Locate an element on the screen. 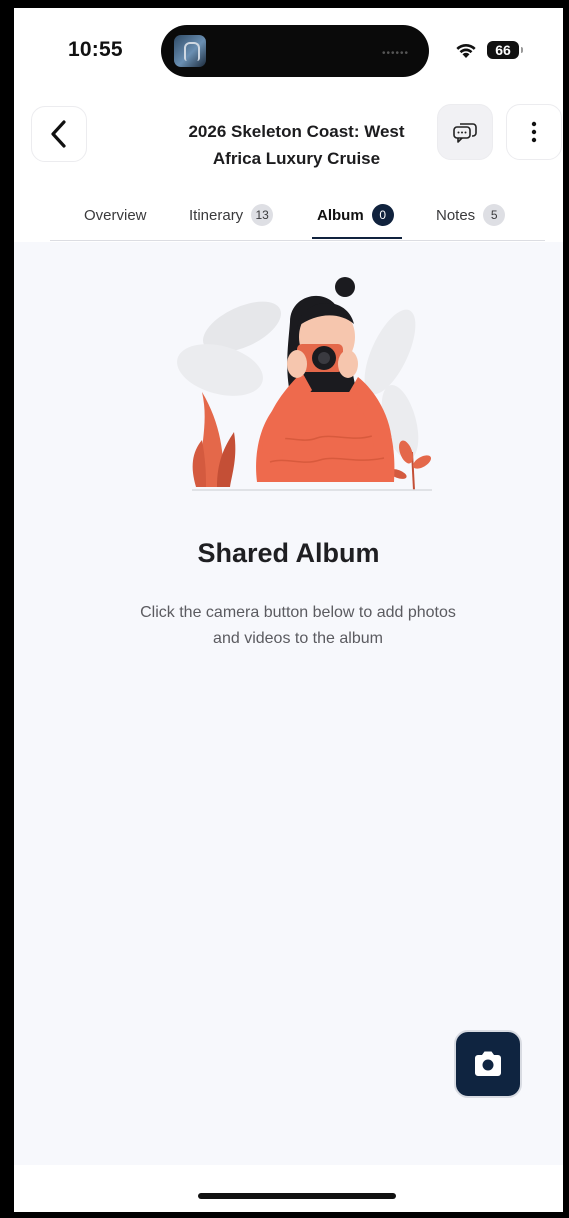  more-vertical-icon is located at coordinates (534, 132).